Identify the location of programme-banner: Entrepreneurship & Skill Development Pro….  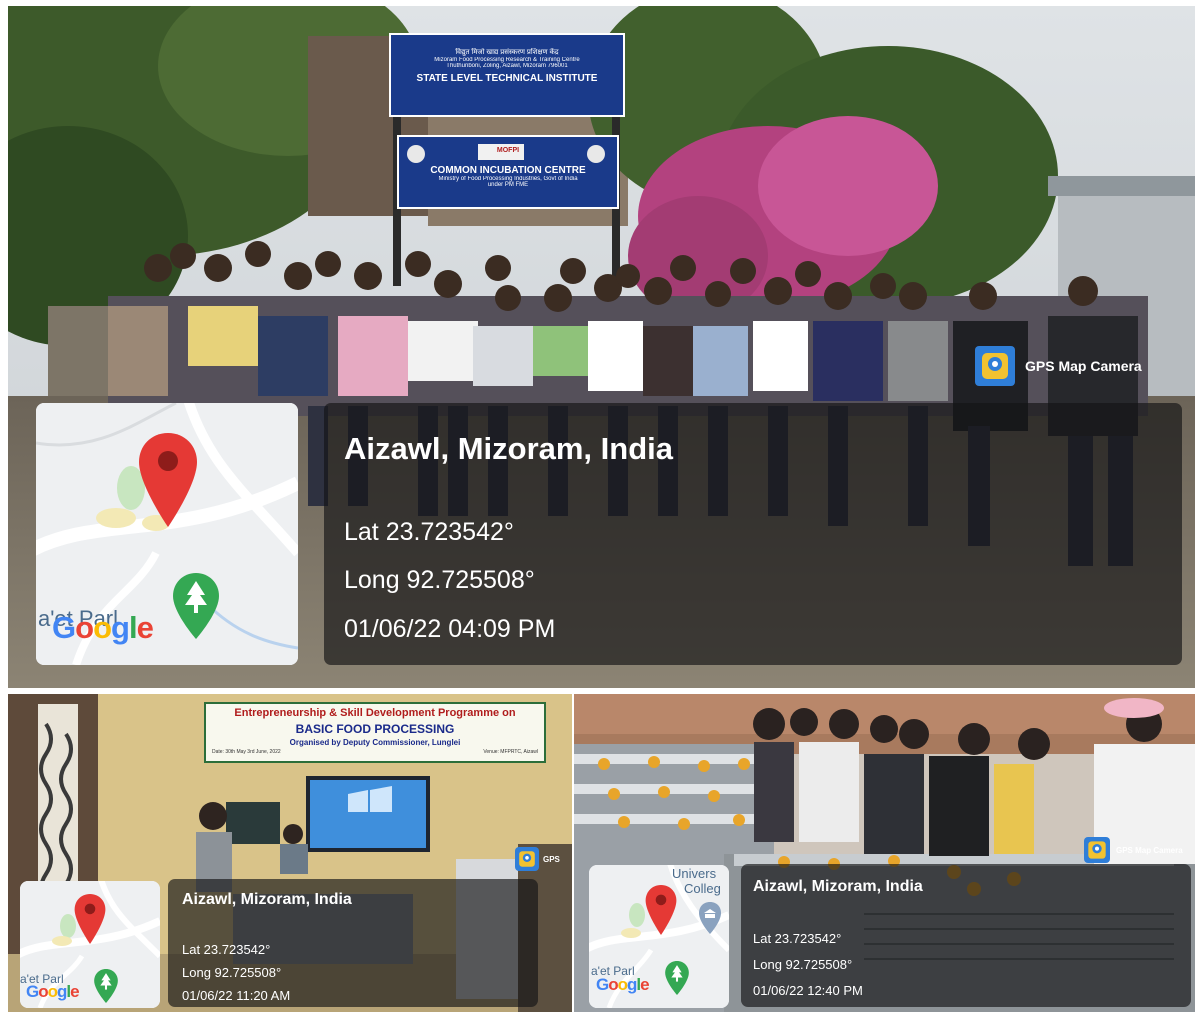
(375, 732).